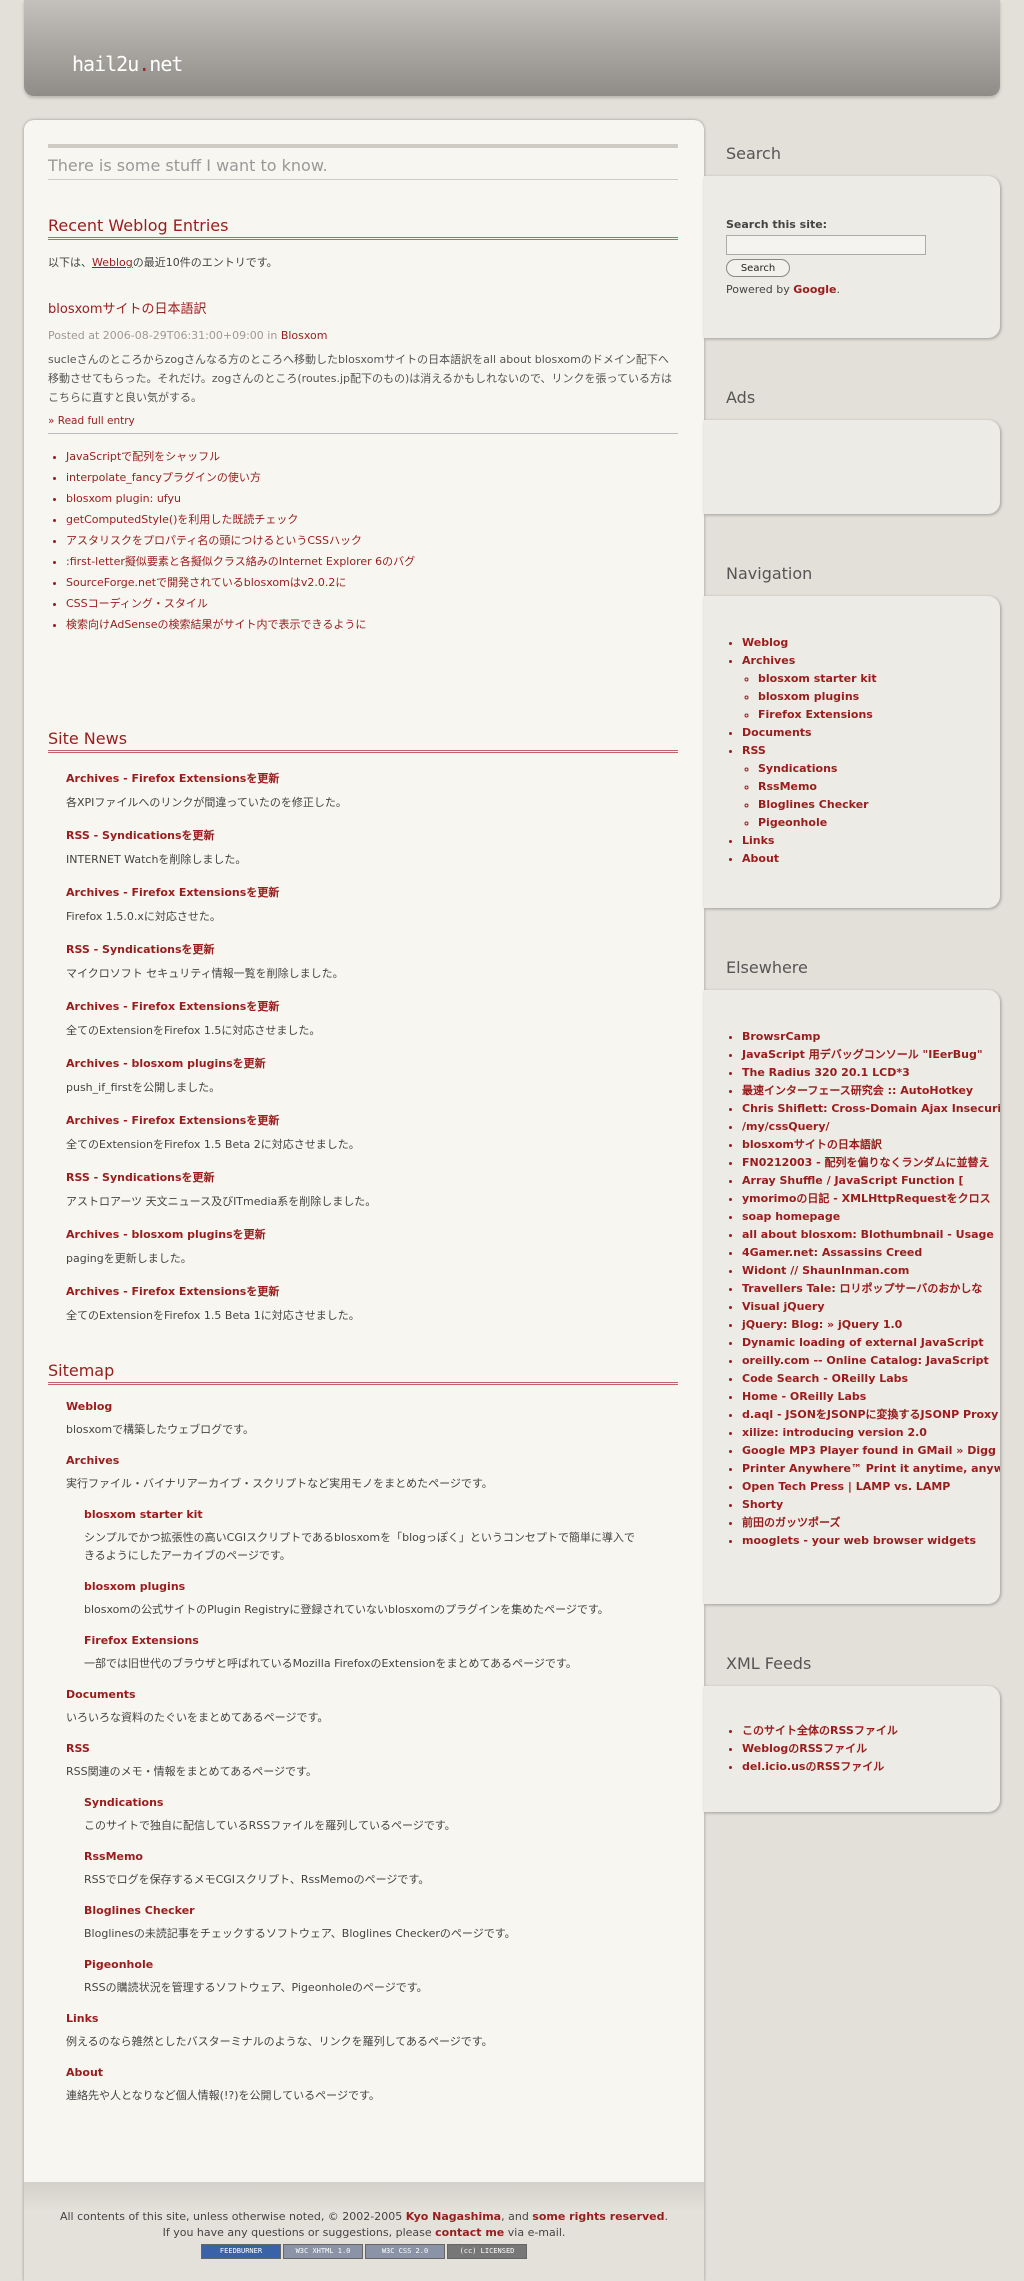 The height and width of the screenshot is (2281, 1024). What do you see at coordinates (871, 1325) in the screenshot?
I see `elsewhere-link: jQuery: Blog: » jQuery 1.0` at bounding box center [871, 1325].